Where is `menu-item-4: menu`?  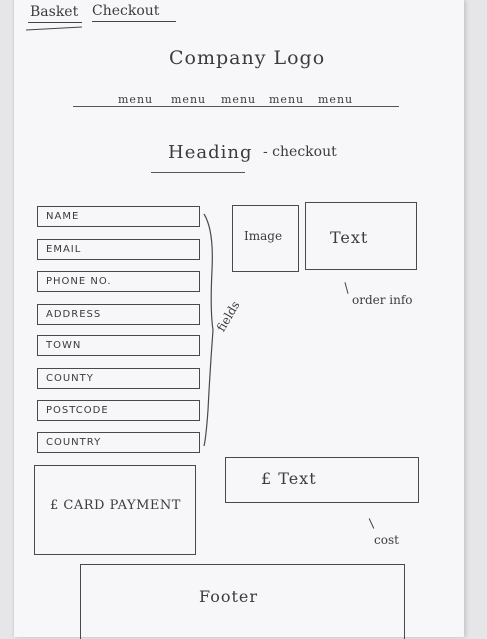 menu-item-4: menu is located at coordinates (286, 99).